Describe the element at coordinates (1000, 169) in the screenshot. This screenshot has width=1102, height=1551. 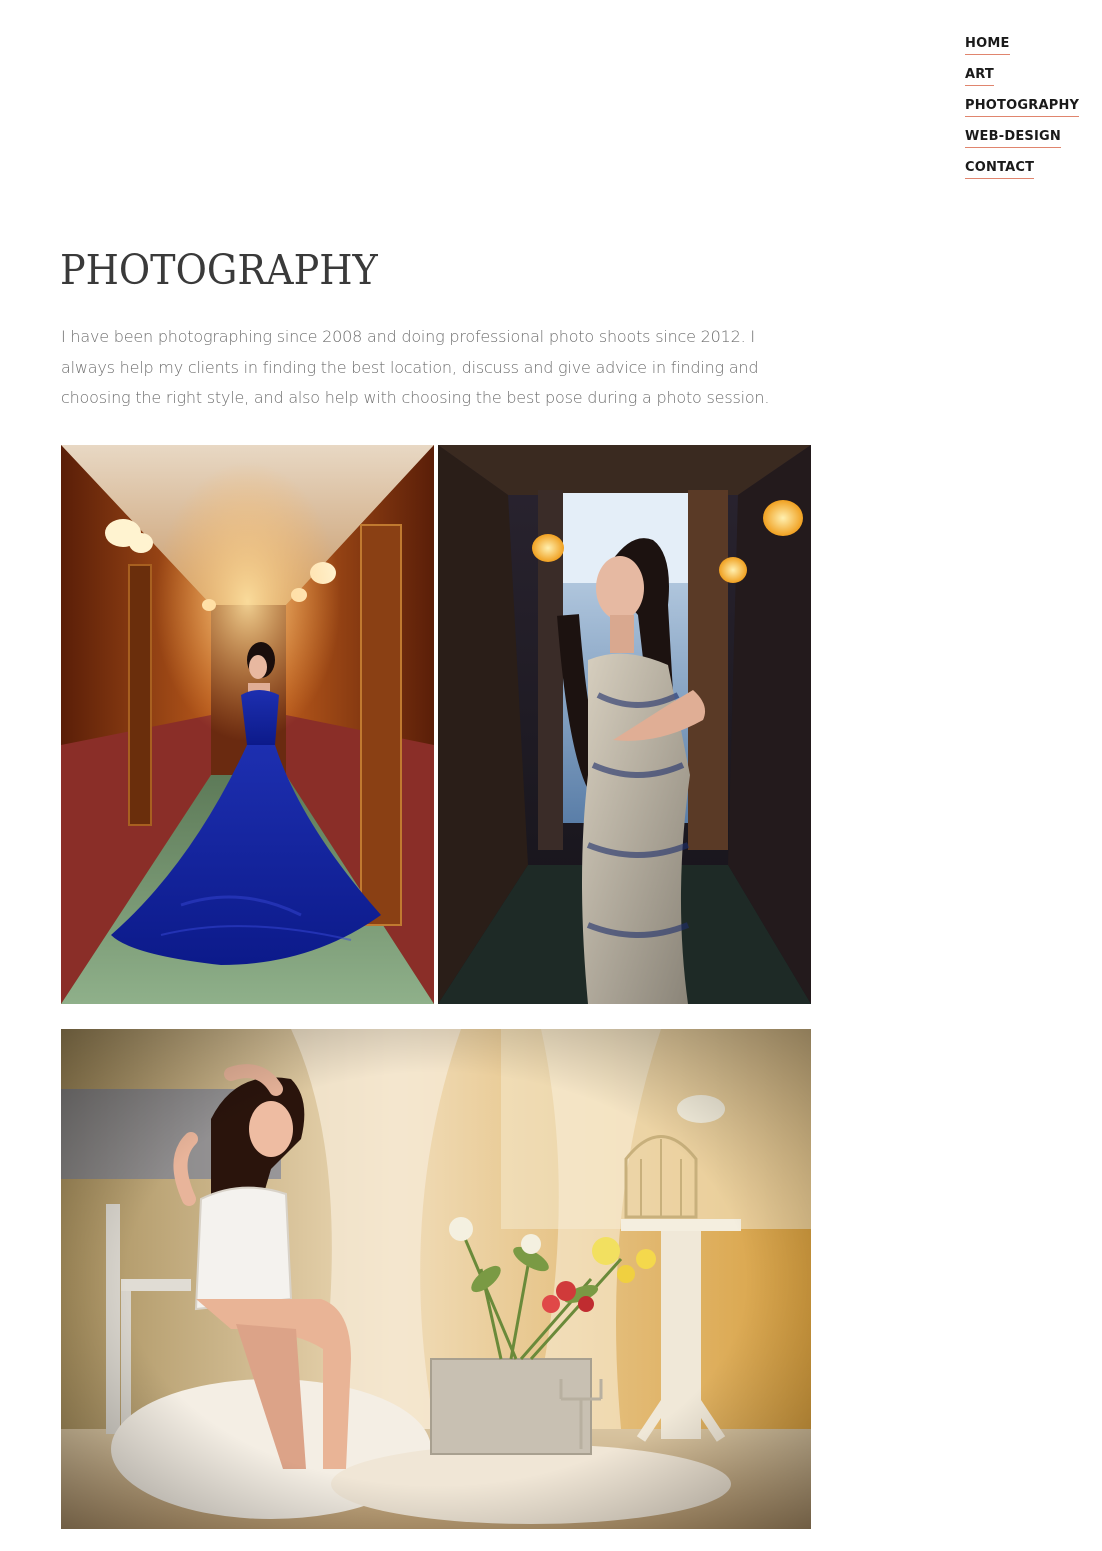
I see `nav-link-contact: CONTACT` at that location.